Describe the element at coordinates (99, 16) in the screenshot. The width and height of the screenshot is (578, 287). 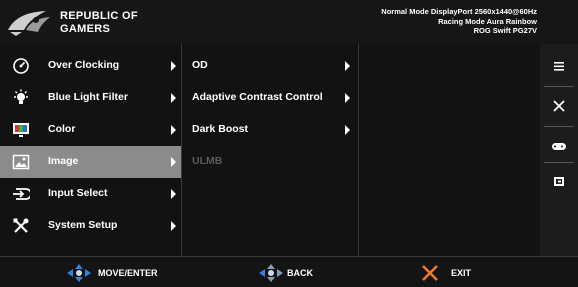
I see `brand-line-1: REPUBLIC OF` at that location.